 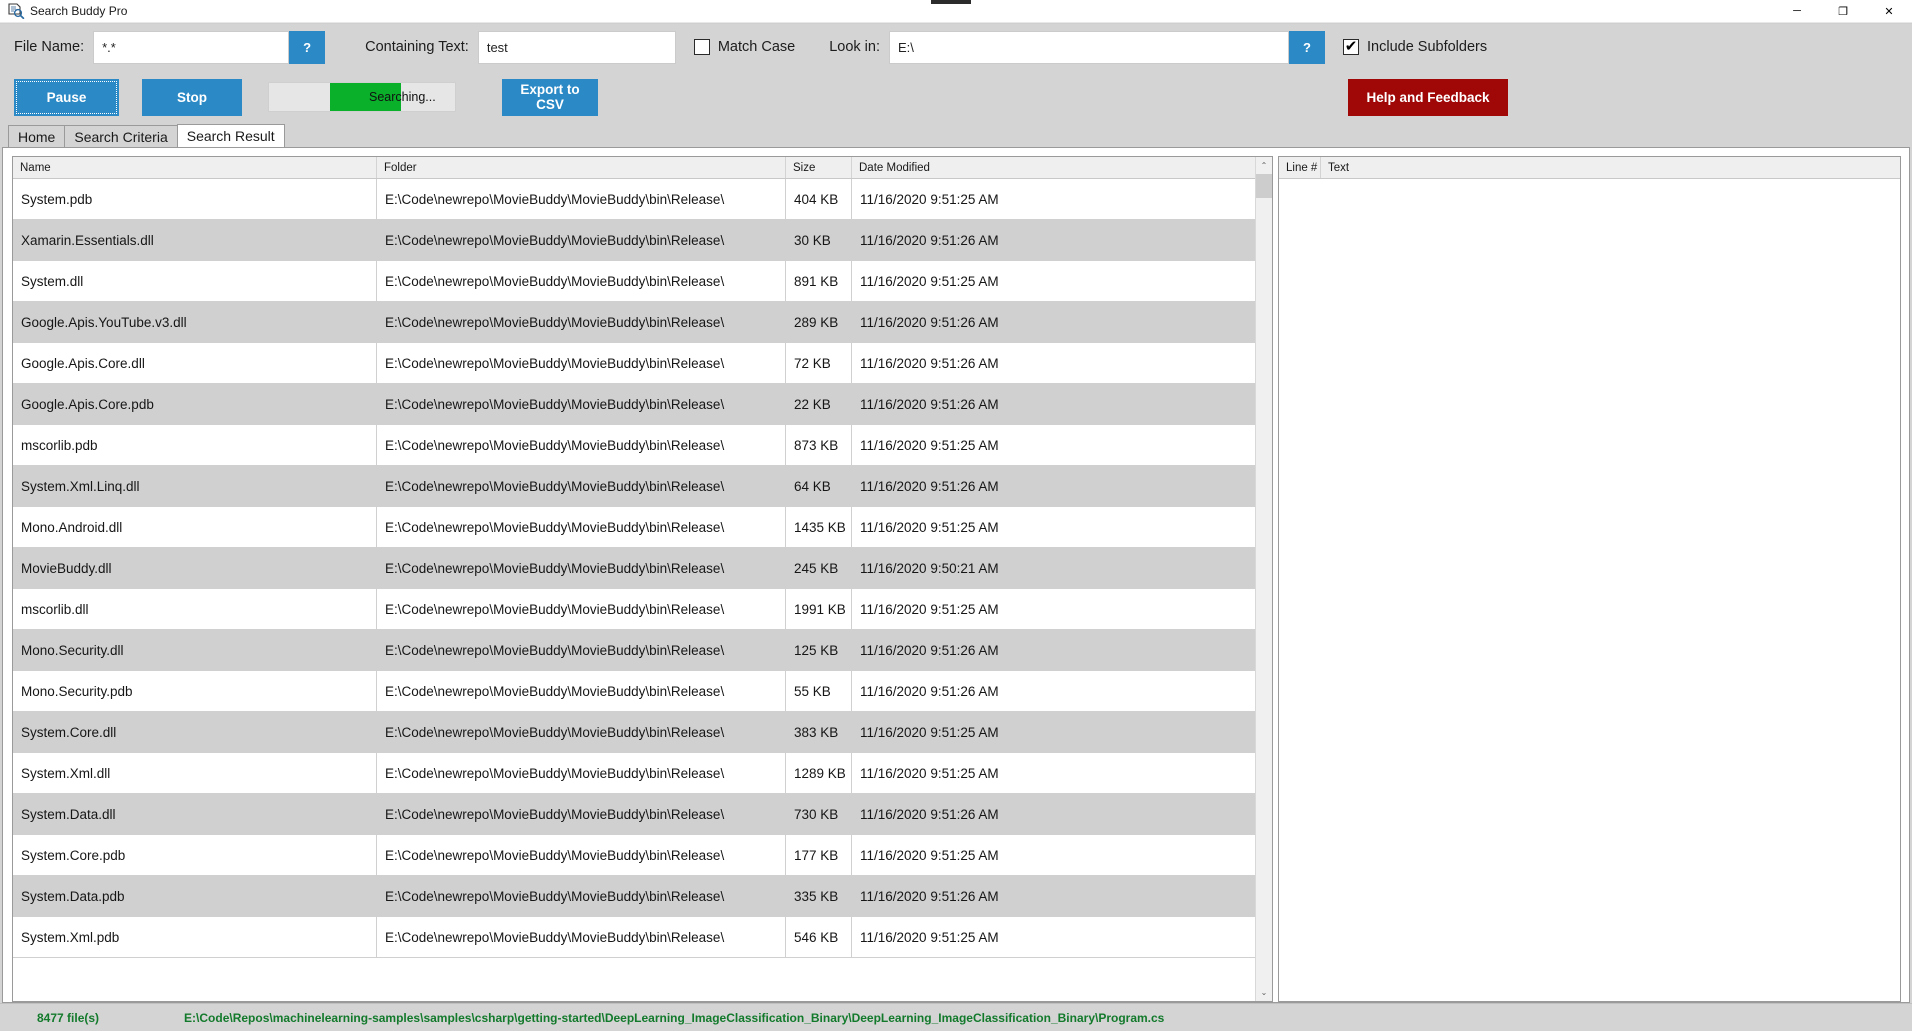 What do you see at coordinates (819, 568) in the screenshot?
I see `cell-size: 245 KB` at bounding box center [819, 568].